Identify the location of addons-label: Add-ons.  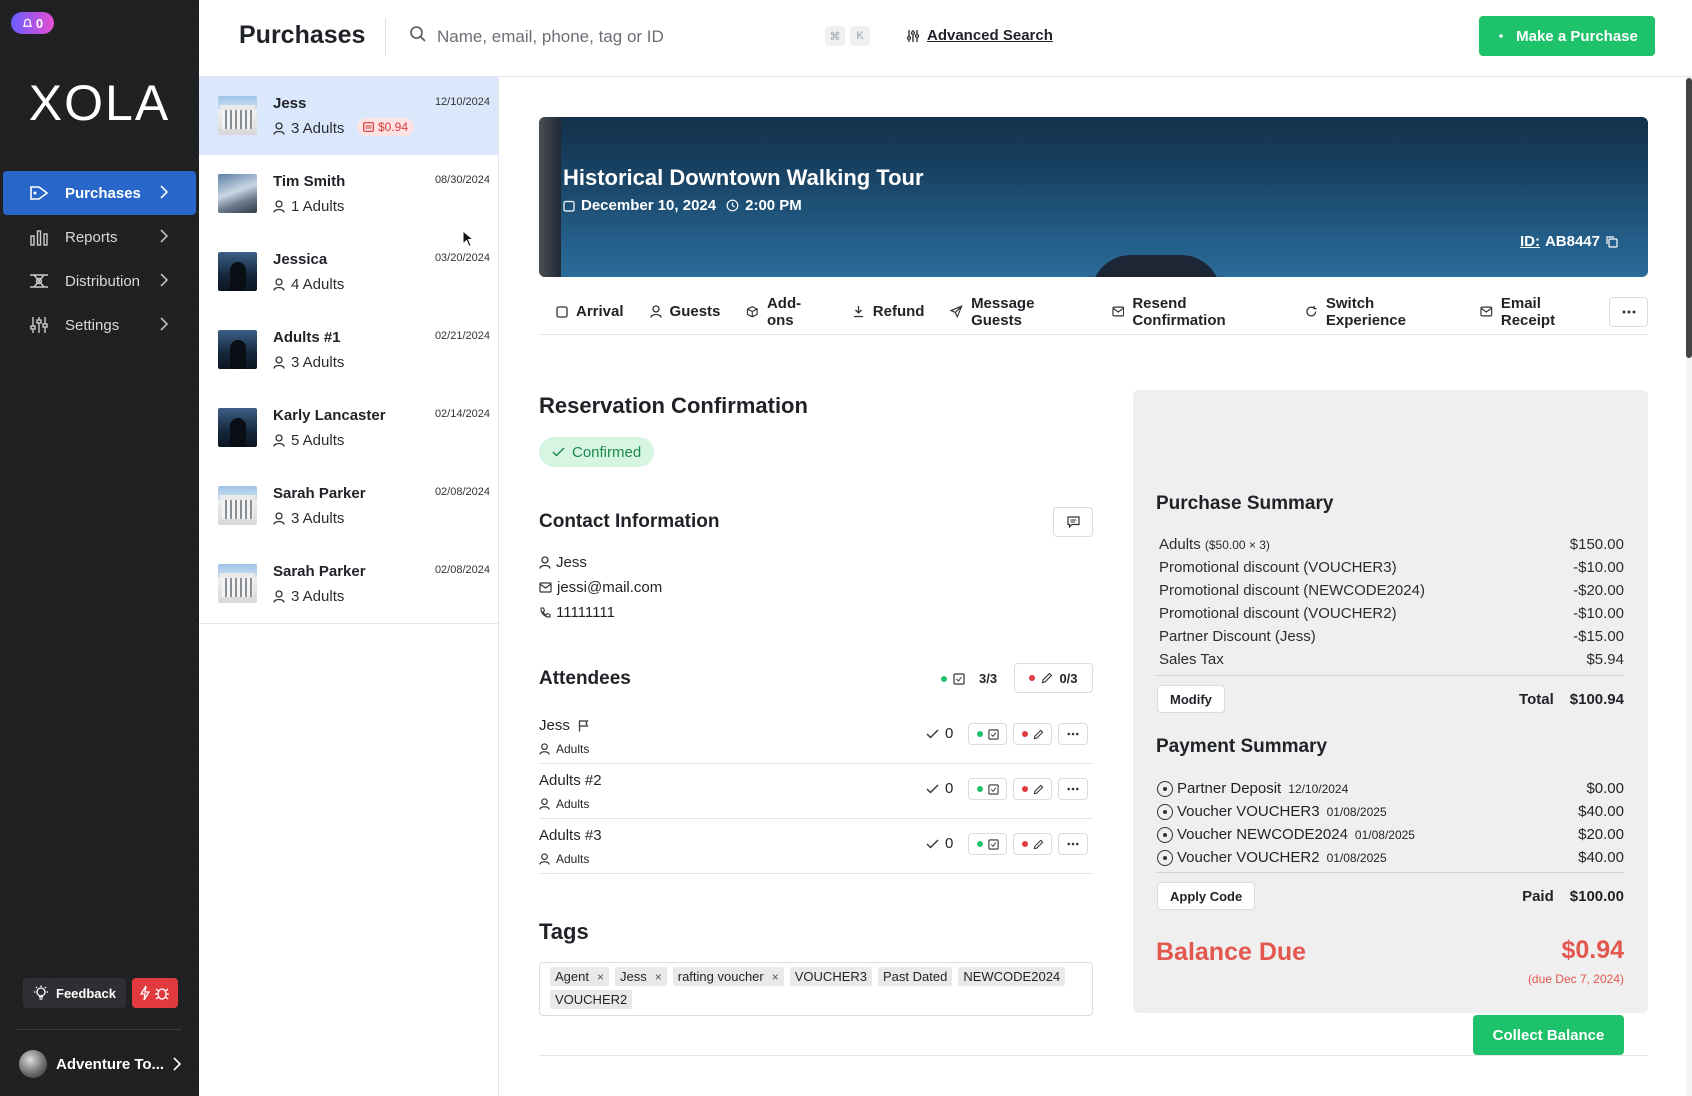
(784, 311).